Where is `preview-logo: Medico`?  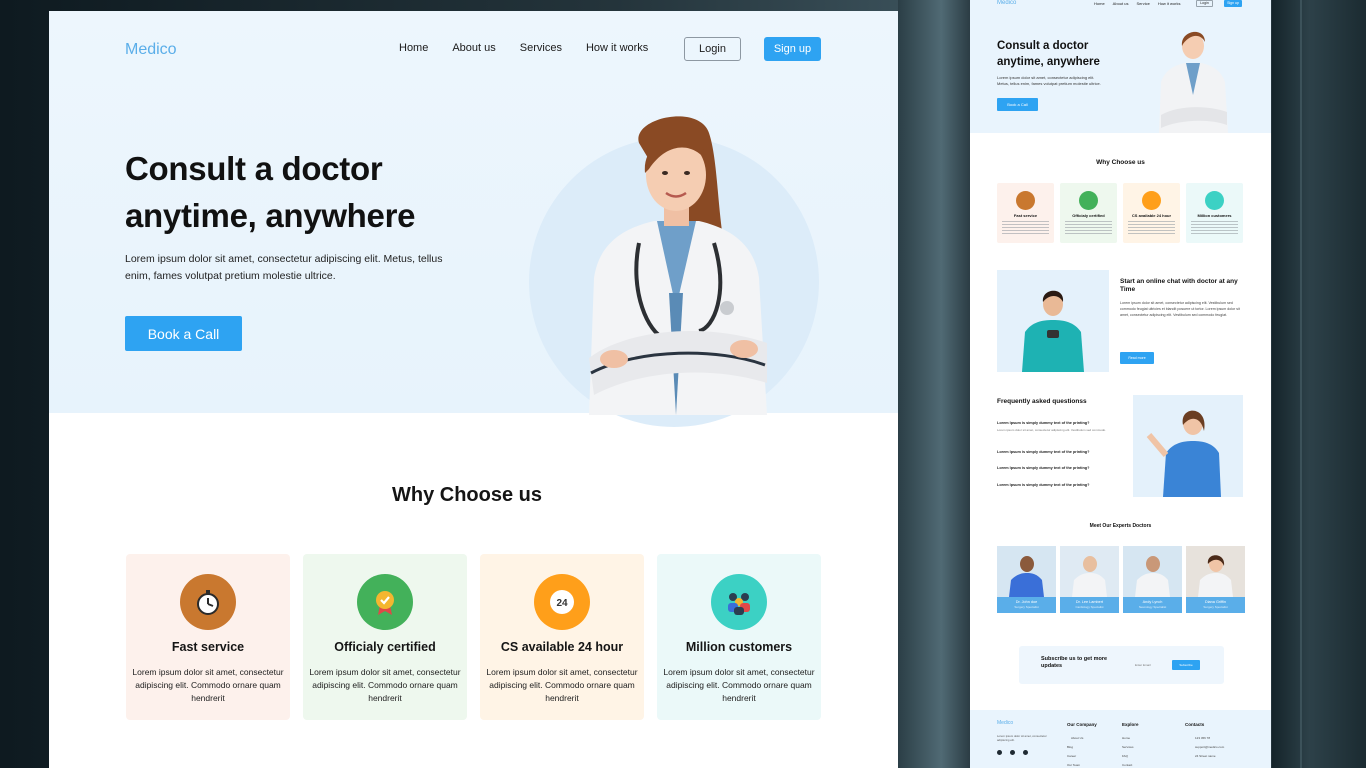 preview-logo: Medico is located at coordinates (1007, 3).